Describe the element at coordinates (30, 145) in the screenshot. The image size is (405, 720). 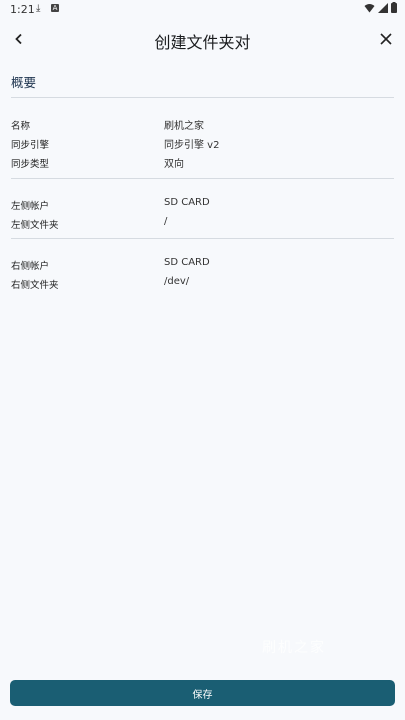
I see `info-label: 同步引擎` at that location.